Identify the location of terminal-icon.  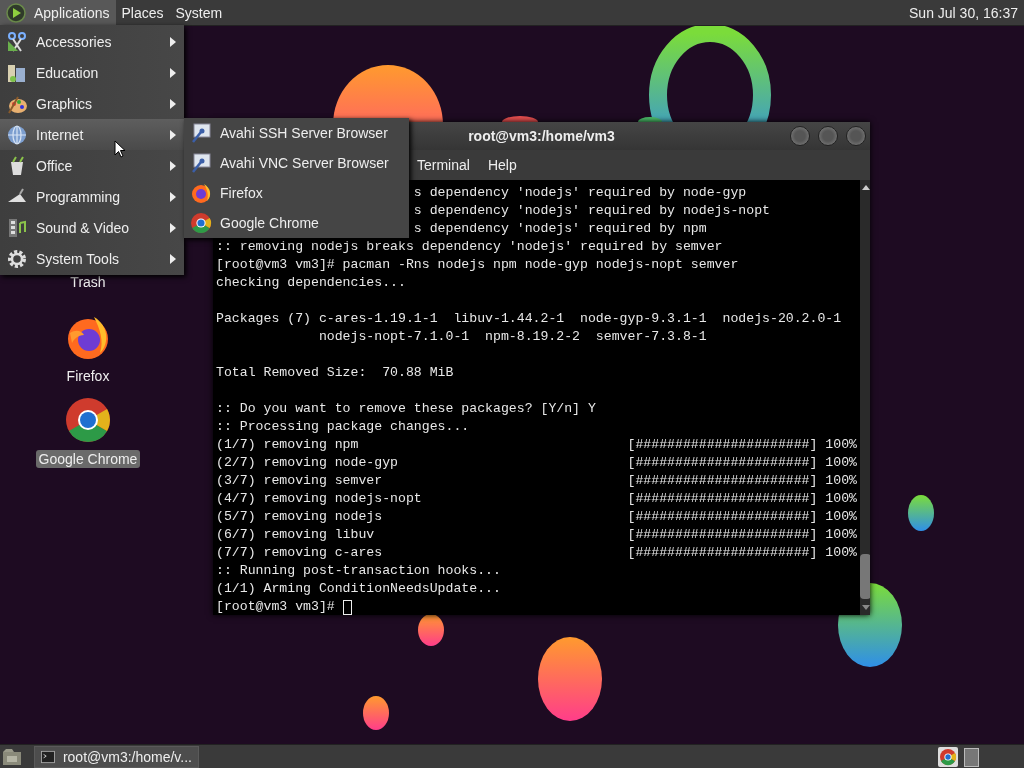
(48, 757).